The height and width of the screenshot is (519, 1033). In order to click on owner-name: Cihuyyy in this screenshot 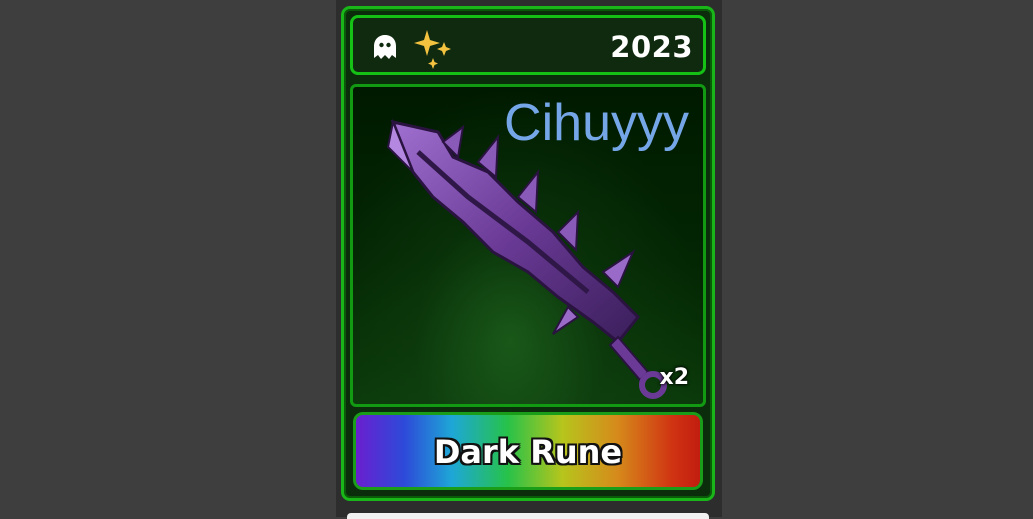, I will do `click(596, 123)`.